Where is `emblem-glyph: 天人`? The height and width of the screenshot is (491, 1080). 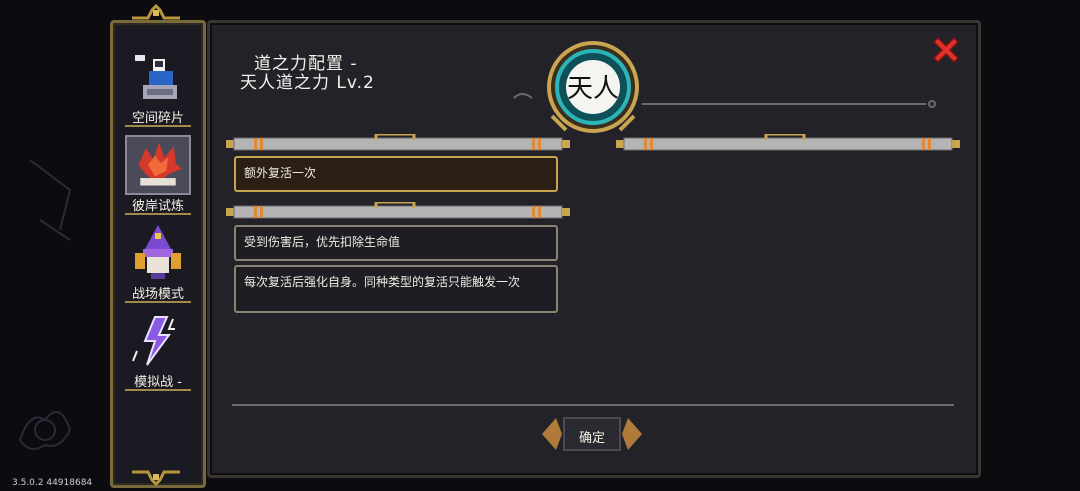
emblem-glyph: 天人 is located at coordinates (593, 89).